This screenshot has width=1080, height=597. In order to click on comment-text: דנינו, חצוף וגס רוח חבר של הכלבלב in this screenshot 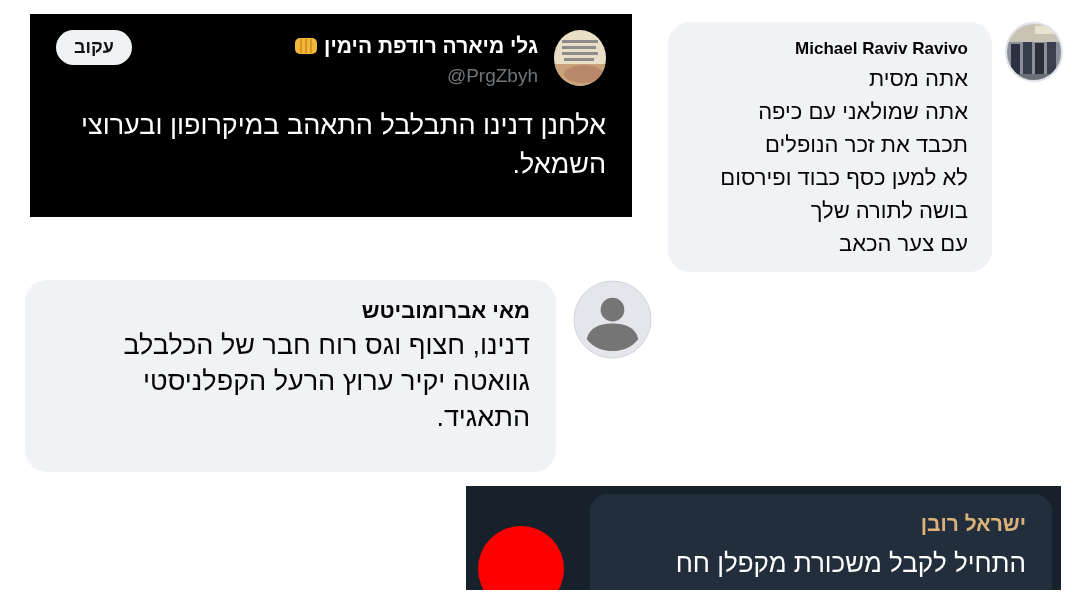, I will do `click(326, 345)`.